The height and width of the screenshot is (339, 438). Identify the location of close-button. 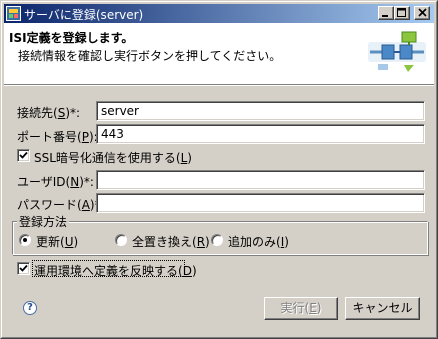
(422, 13).